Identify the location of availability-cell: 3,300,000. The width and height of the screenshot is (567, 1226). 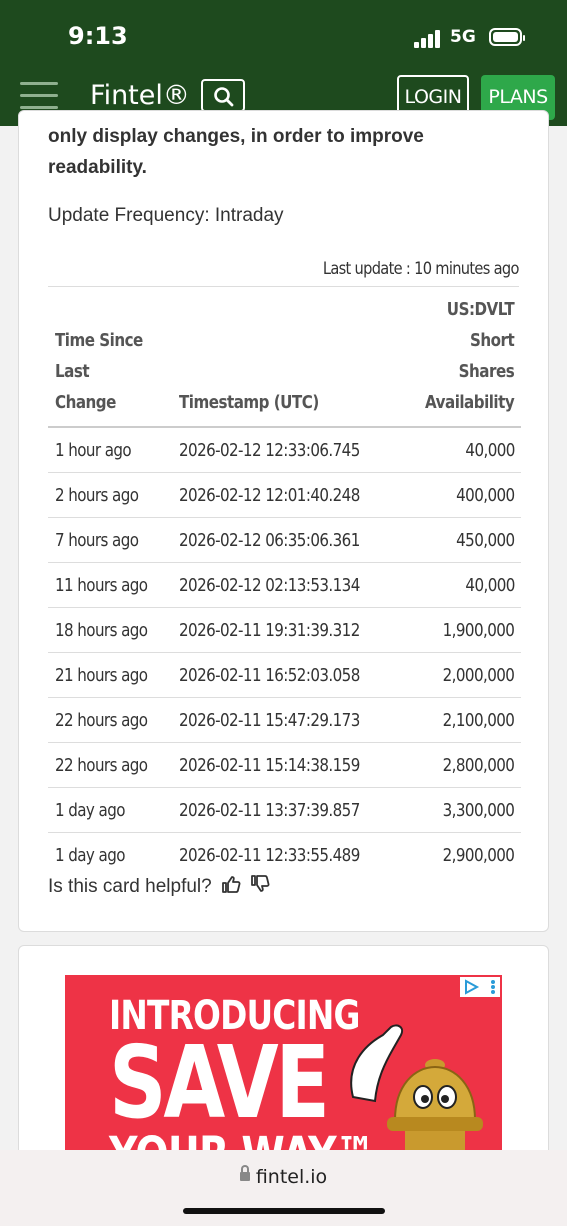
(478, 810).